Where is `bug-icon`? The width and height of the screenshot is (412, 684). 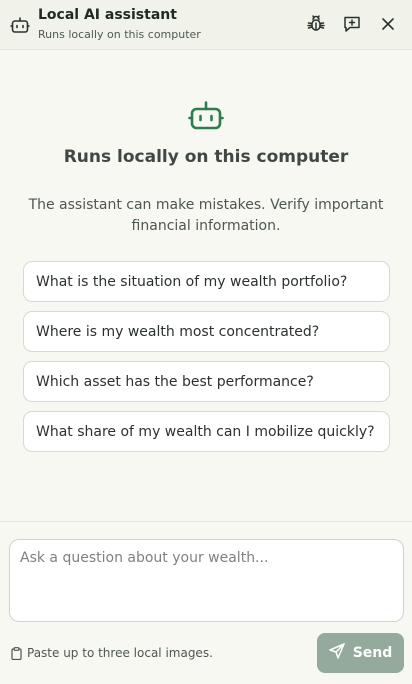 bug-icon is located at coordinates (316, 24).